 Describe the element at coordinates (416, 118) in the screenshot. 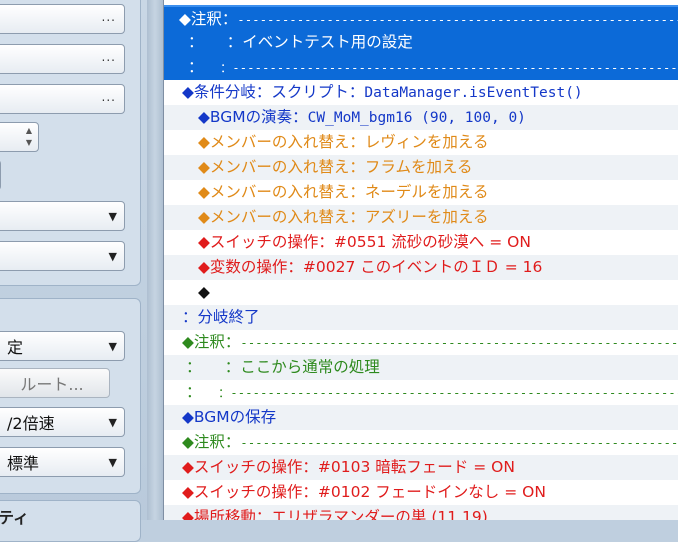

I see `command-params: CW_MoM_bgm16 (90, 100, 0)` at that location.